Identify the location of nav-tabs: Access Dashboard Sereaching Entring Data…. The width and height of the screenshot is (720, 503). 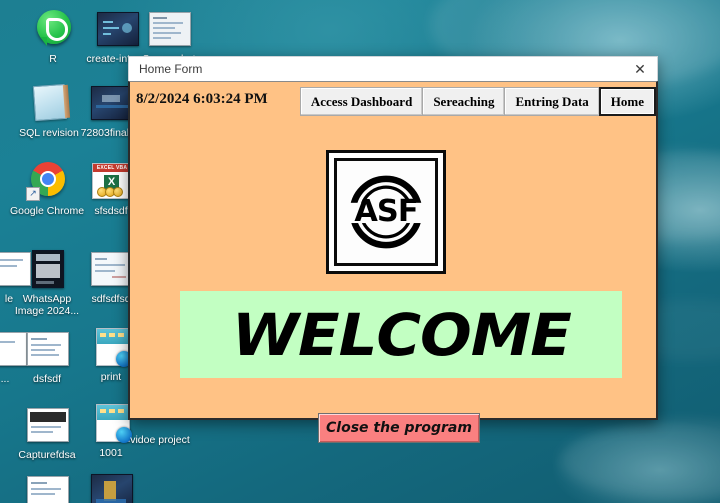
(477, 101).